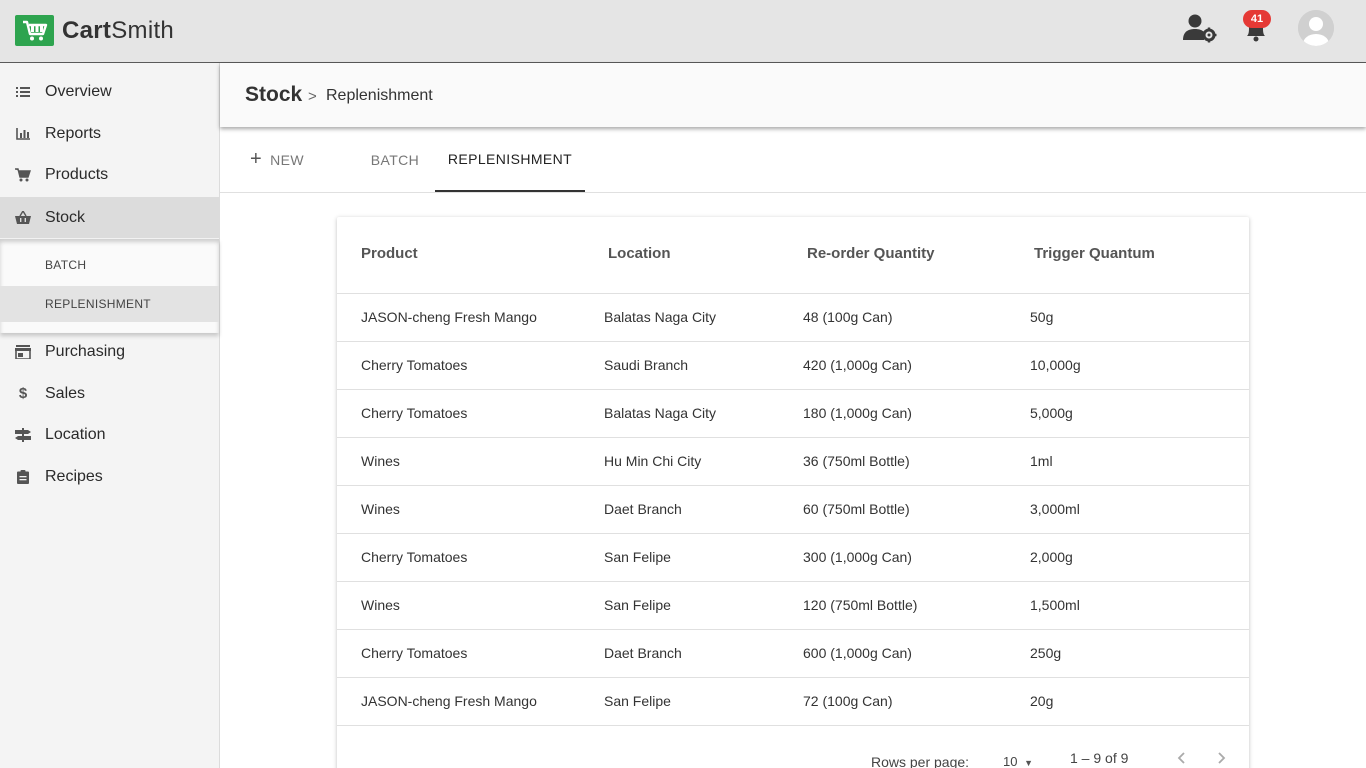  What do you see at coordinates (653, 461) in the screenshot?
I see `cell-location: Hu Min Chi City` at bounding box center [653, 461].